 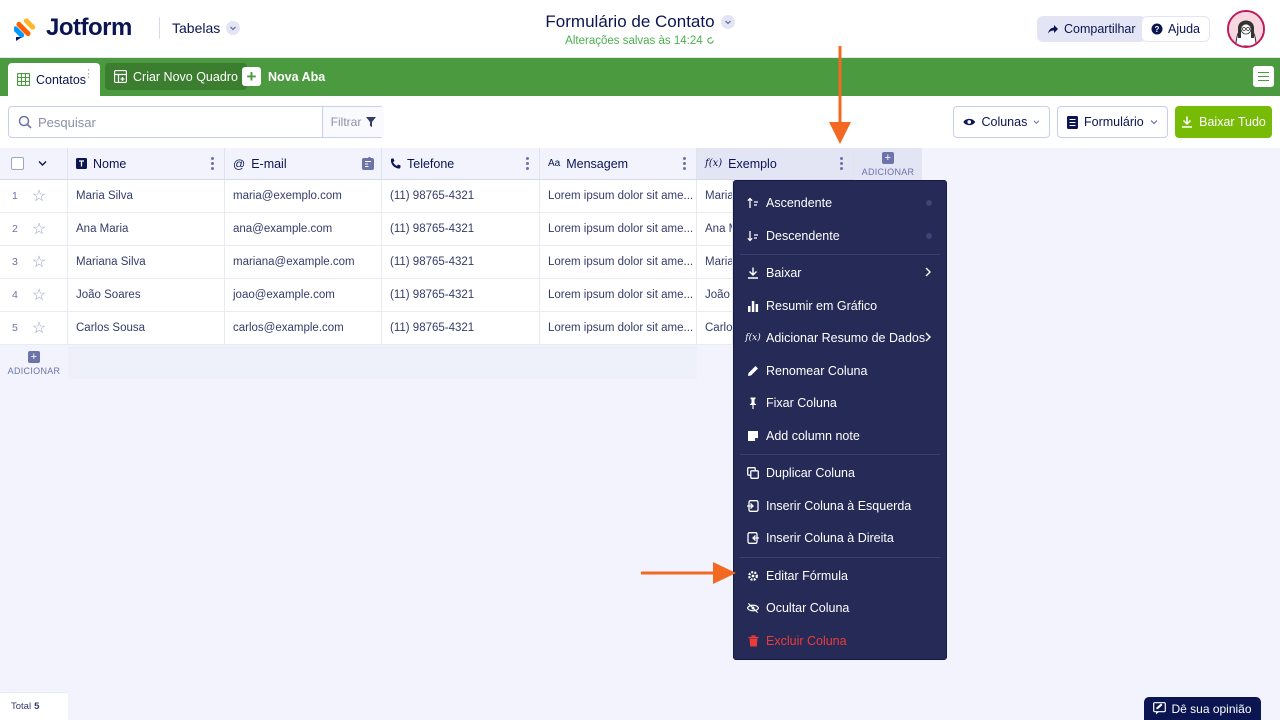 I want to click on menu-item-ascending: Ascendente, so click(x=840, y=203).